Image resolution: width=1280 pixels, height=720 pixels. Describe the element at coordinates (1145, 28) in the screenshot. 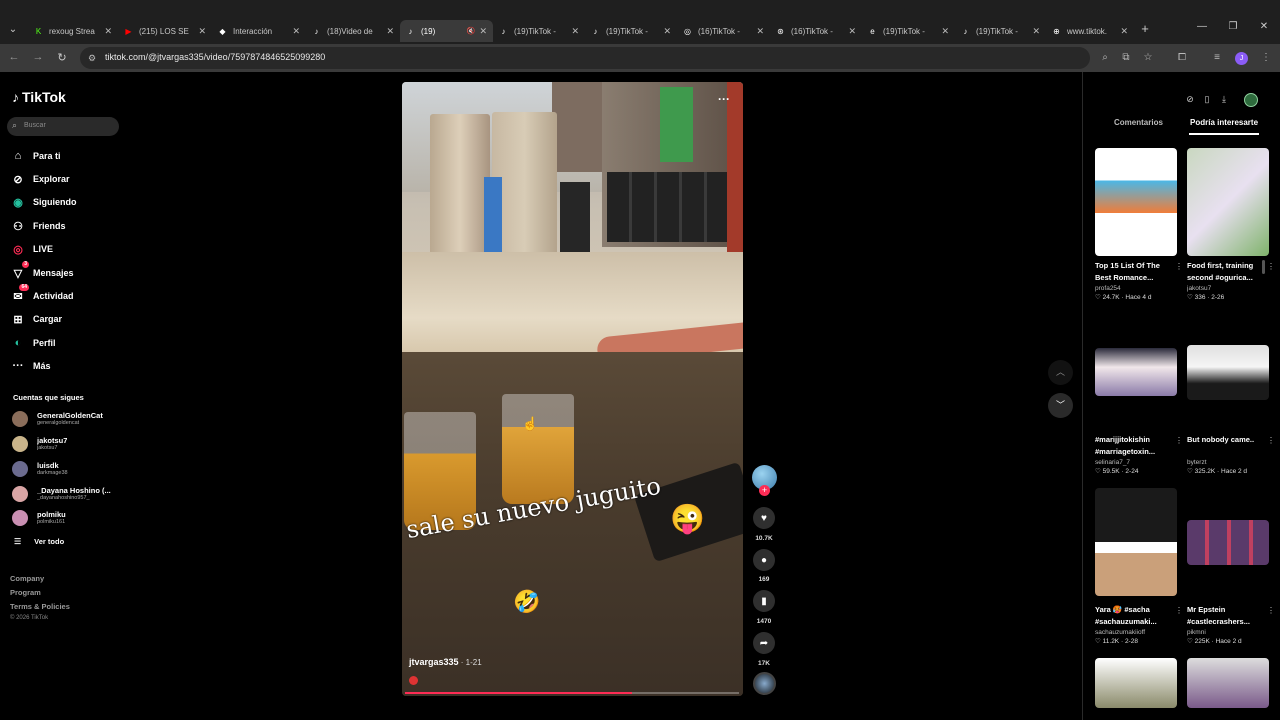

I see `new-tab-button: +` at that location.